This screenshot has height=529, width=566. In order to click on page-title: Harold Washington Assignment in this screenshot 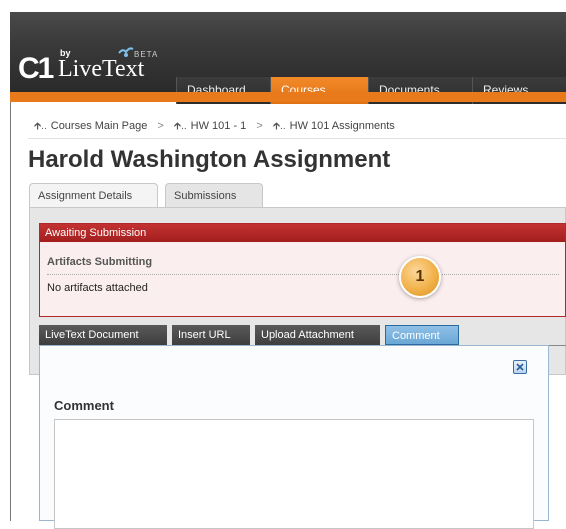, I will do `click(209, 159)`.